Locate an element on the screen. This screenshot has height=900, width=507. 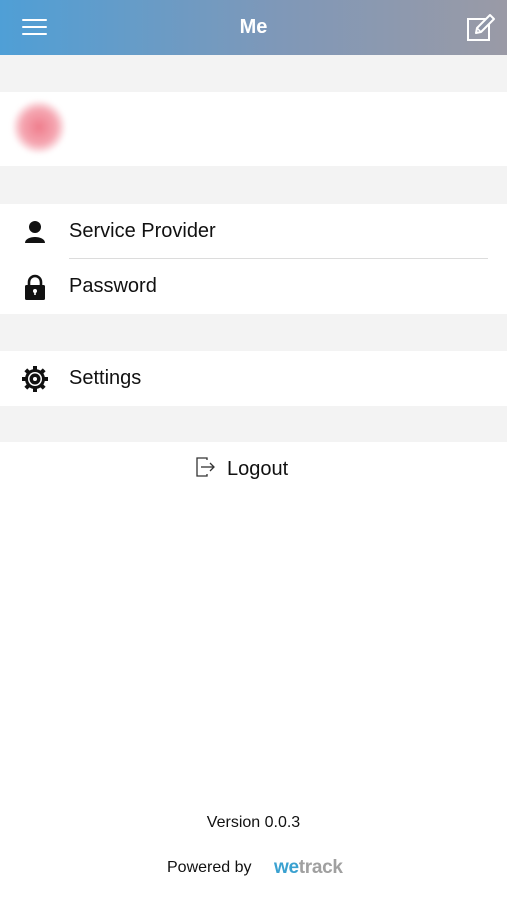
password-label: Password is located at coordinates (113, 286).